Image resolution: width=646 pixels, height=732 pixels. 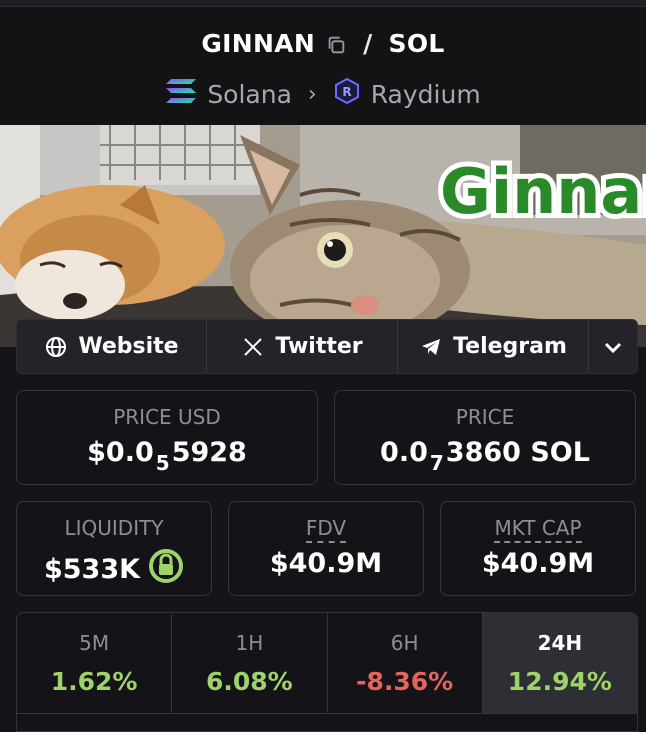 I want to click on fdv-card: FDV $40.9M, so click(x=326, y=548).